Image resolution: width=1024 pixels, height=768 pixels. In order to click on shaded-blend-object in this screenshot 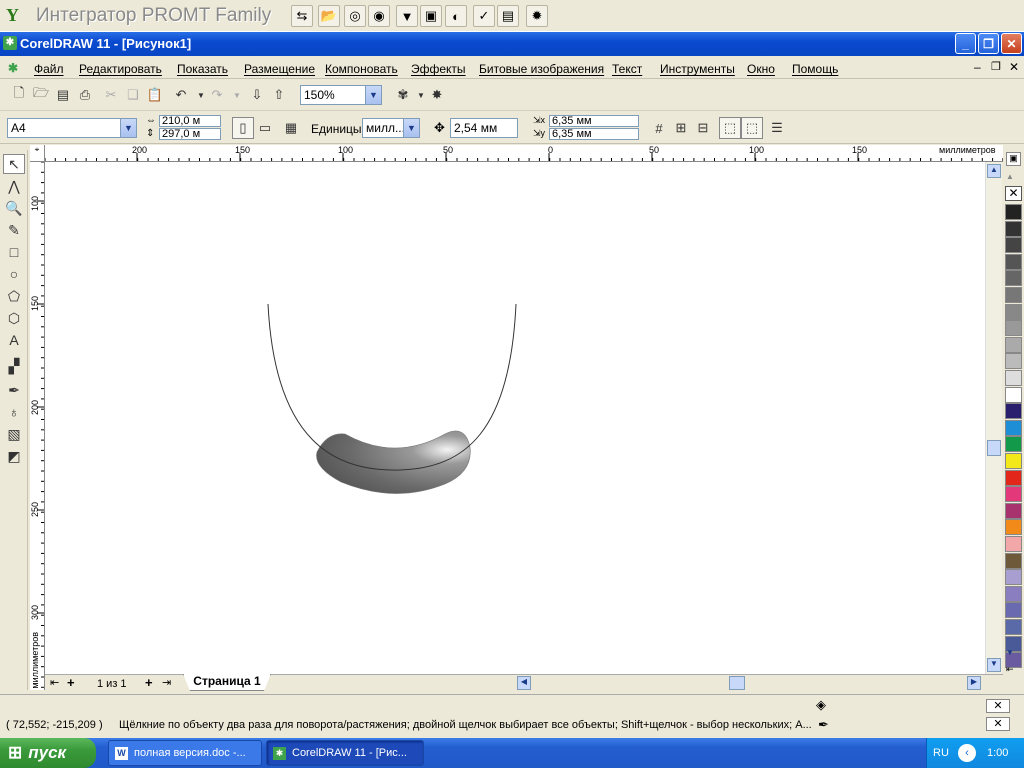, I will do `click(393, 462)`.